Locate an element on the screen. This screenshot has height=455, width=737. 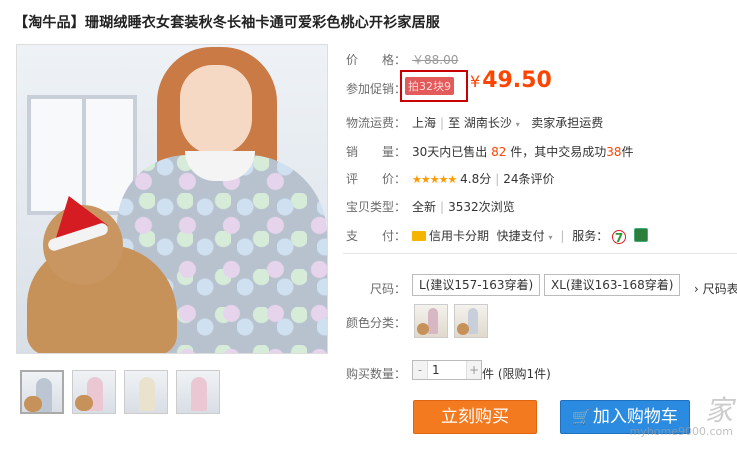
quantity-stepper: - 1 + is located at coordinates (447, 370).